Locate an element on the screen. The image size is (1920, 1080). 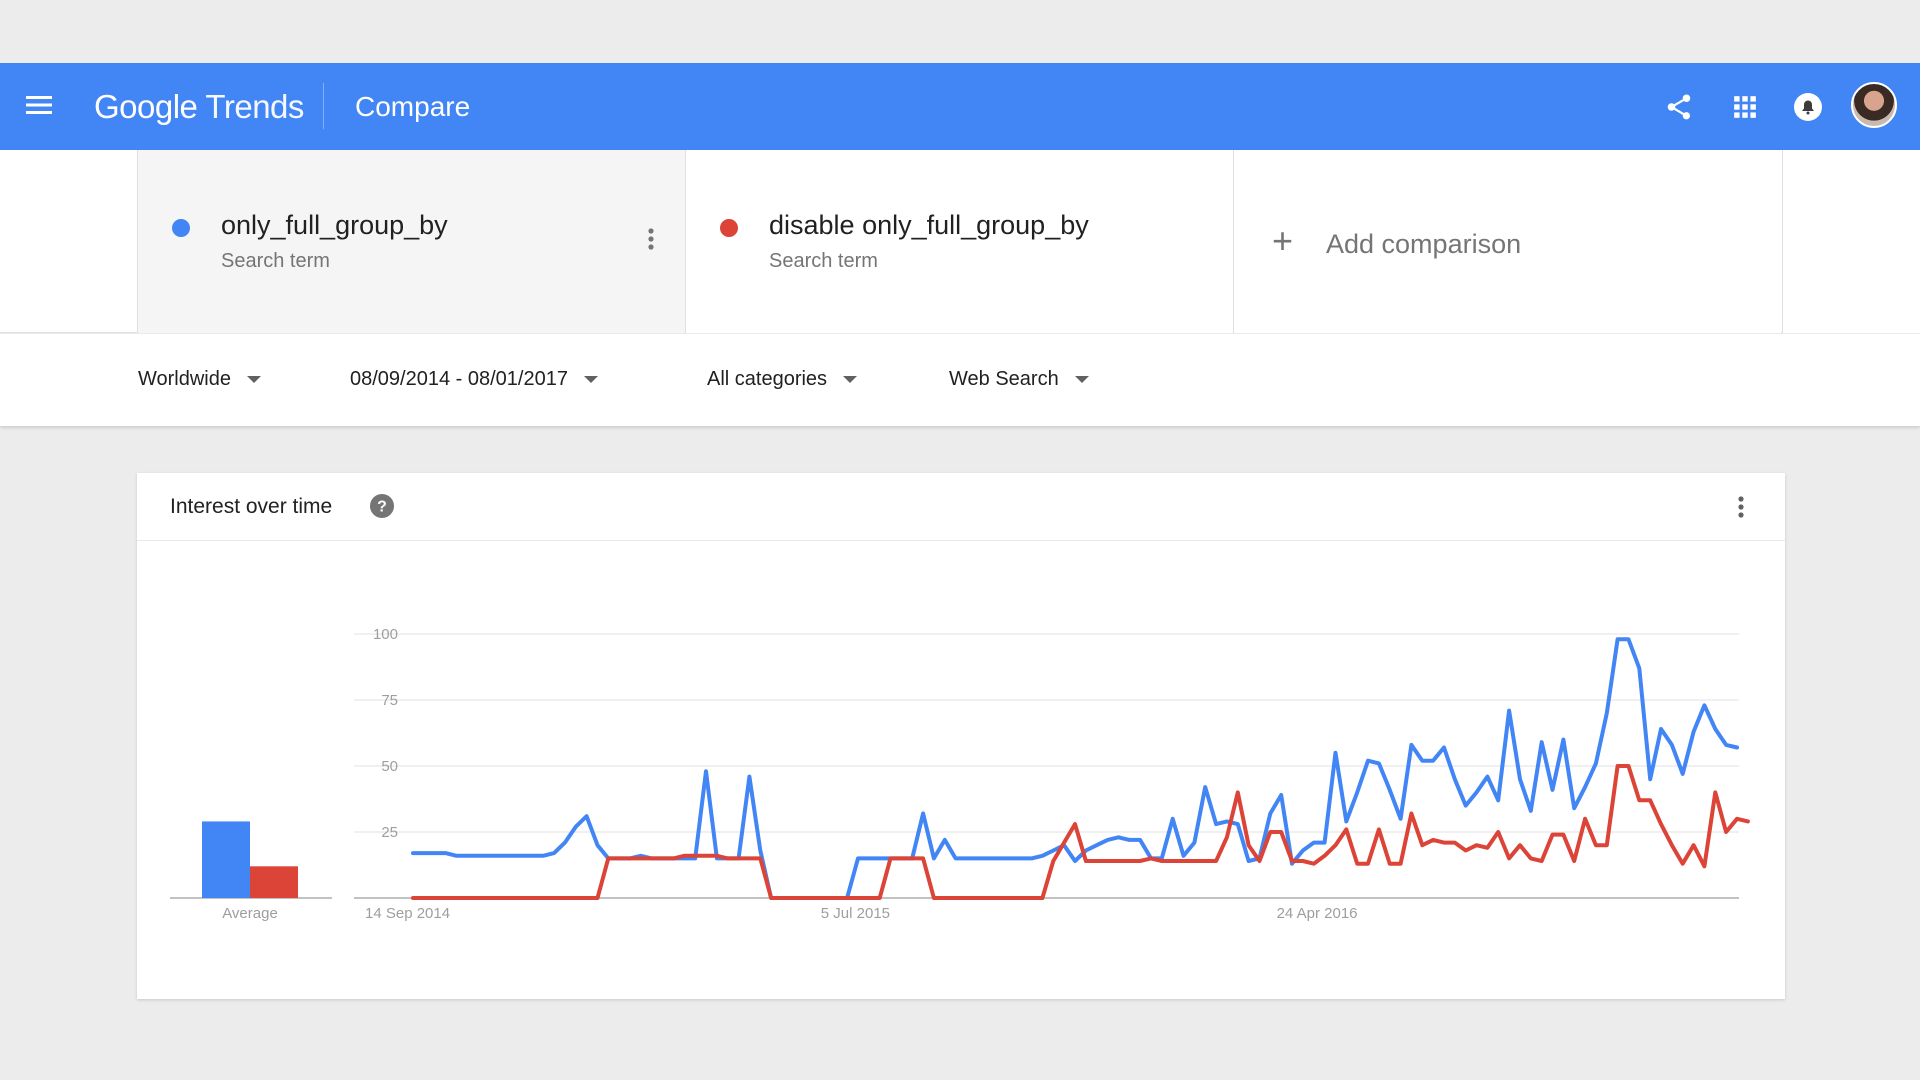
x-tick-label: 5 Jul 2015 is located at coordinates (855, 913).